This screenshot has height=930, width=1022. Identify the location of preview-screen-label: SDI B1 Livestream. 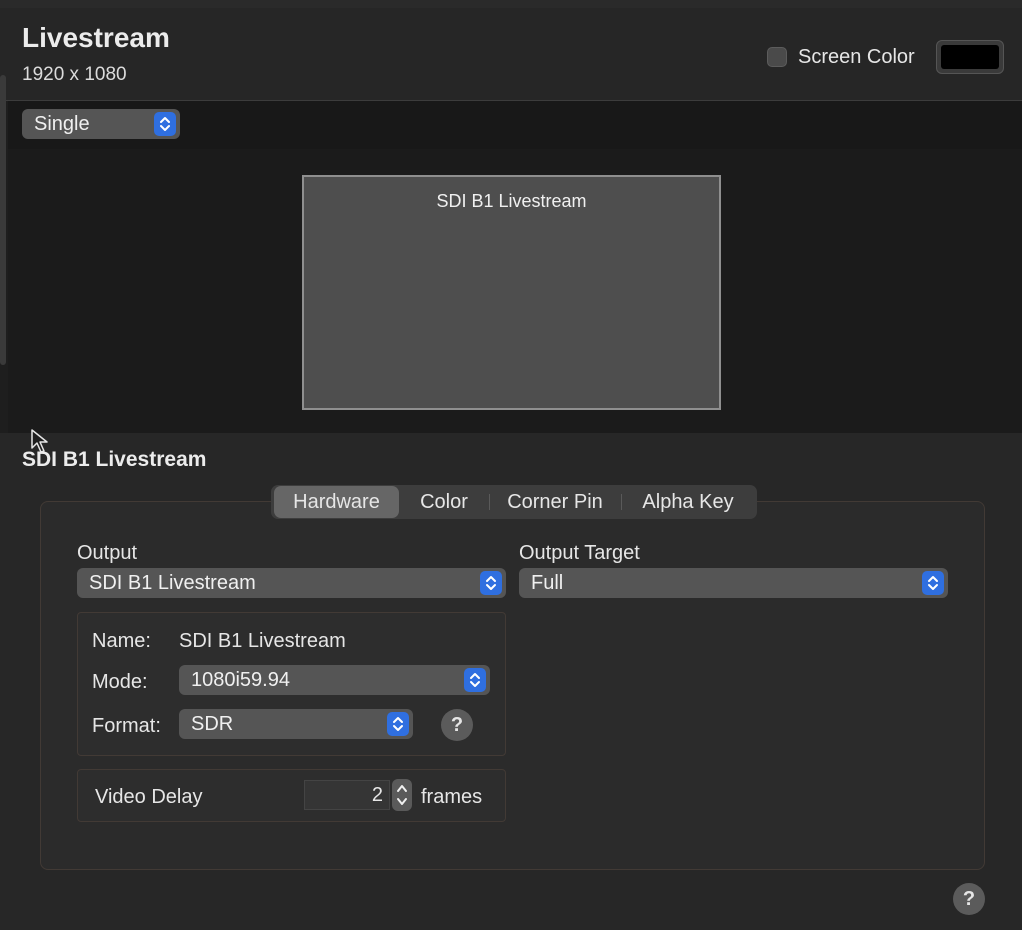
(511, 201).